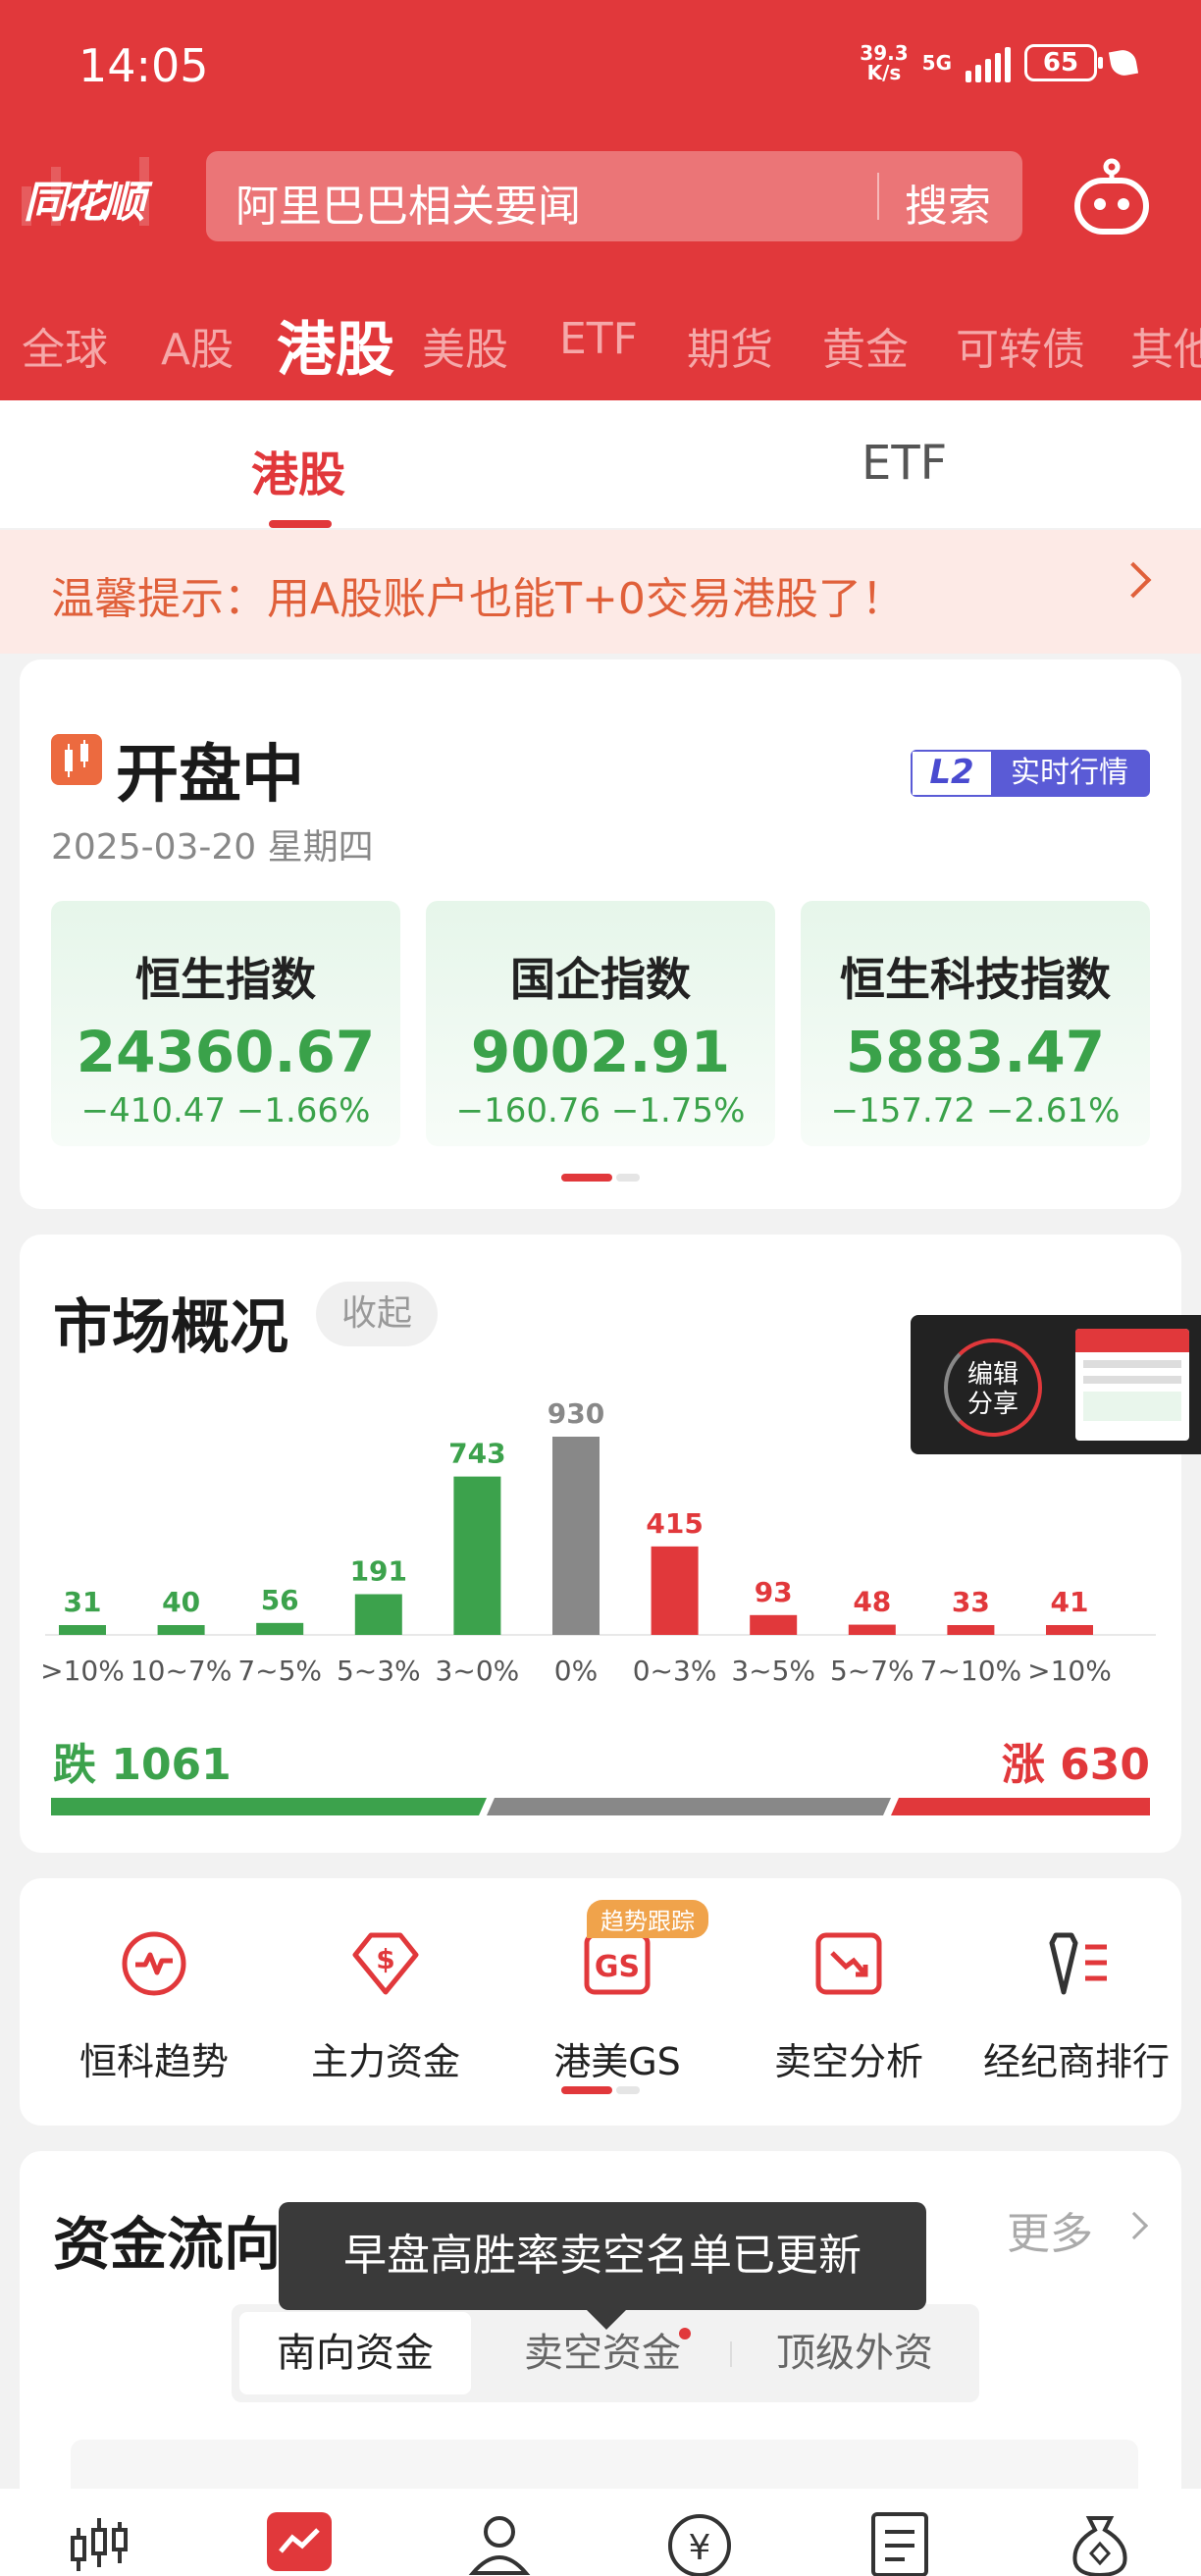 This screenshot has height=2576, width=1201. Describe the element at coordinates (617, 1963) in the screenshot. I see `gs-icon: GS` at that location.